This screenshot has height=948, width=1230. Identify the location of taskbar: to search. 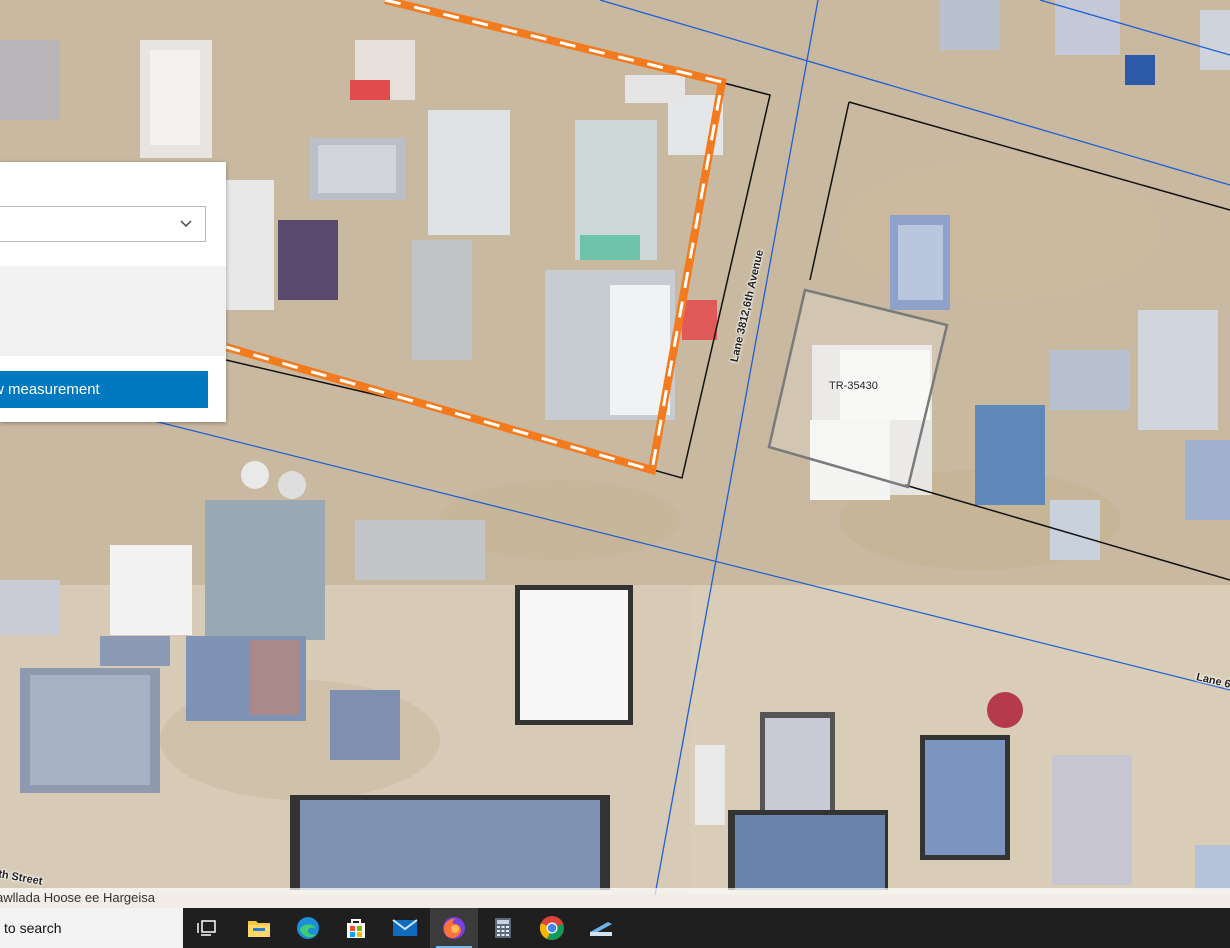
(615, 928).